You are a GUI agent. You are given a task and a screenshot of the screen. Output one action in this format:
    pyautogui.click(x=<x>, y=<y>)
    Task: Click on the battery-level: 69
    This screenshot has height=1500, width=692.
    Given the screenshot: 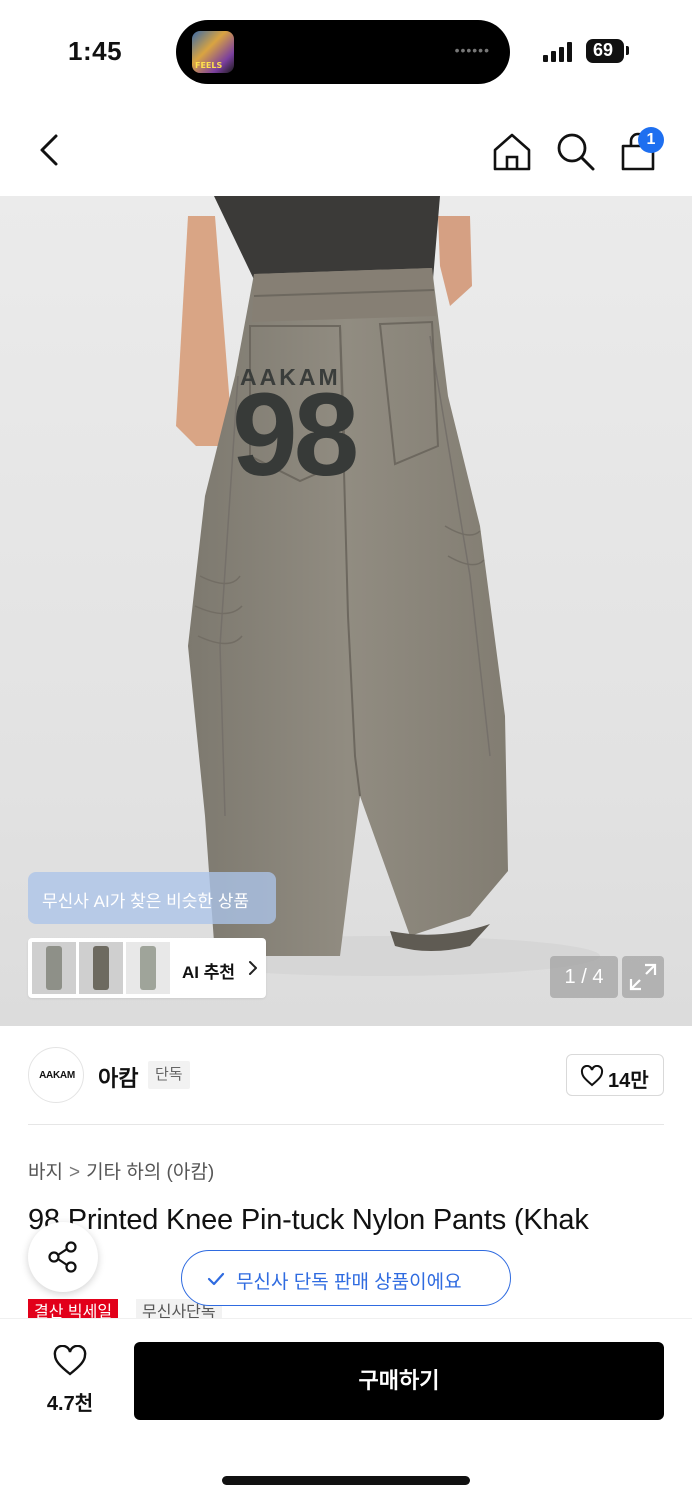 What is the action you would take?
    pyautogui.click(x=603, y=50)
    